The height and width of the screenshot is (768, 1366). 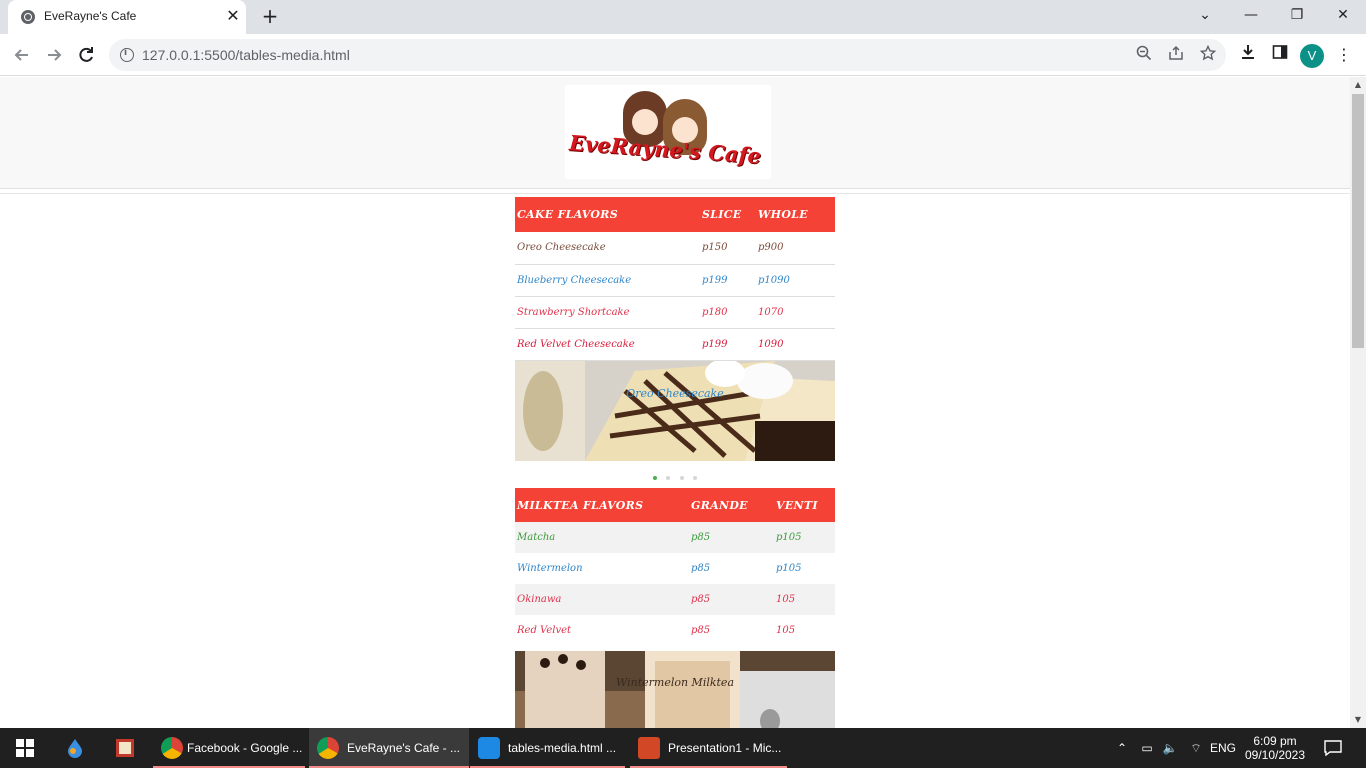 What do you see at coordinates (728, 312) in the screenshot?
I see `price-slice: p180` at bounding box center [728, 312].